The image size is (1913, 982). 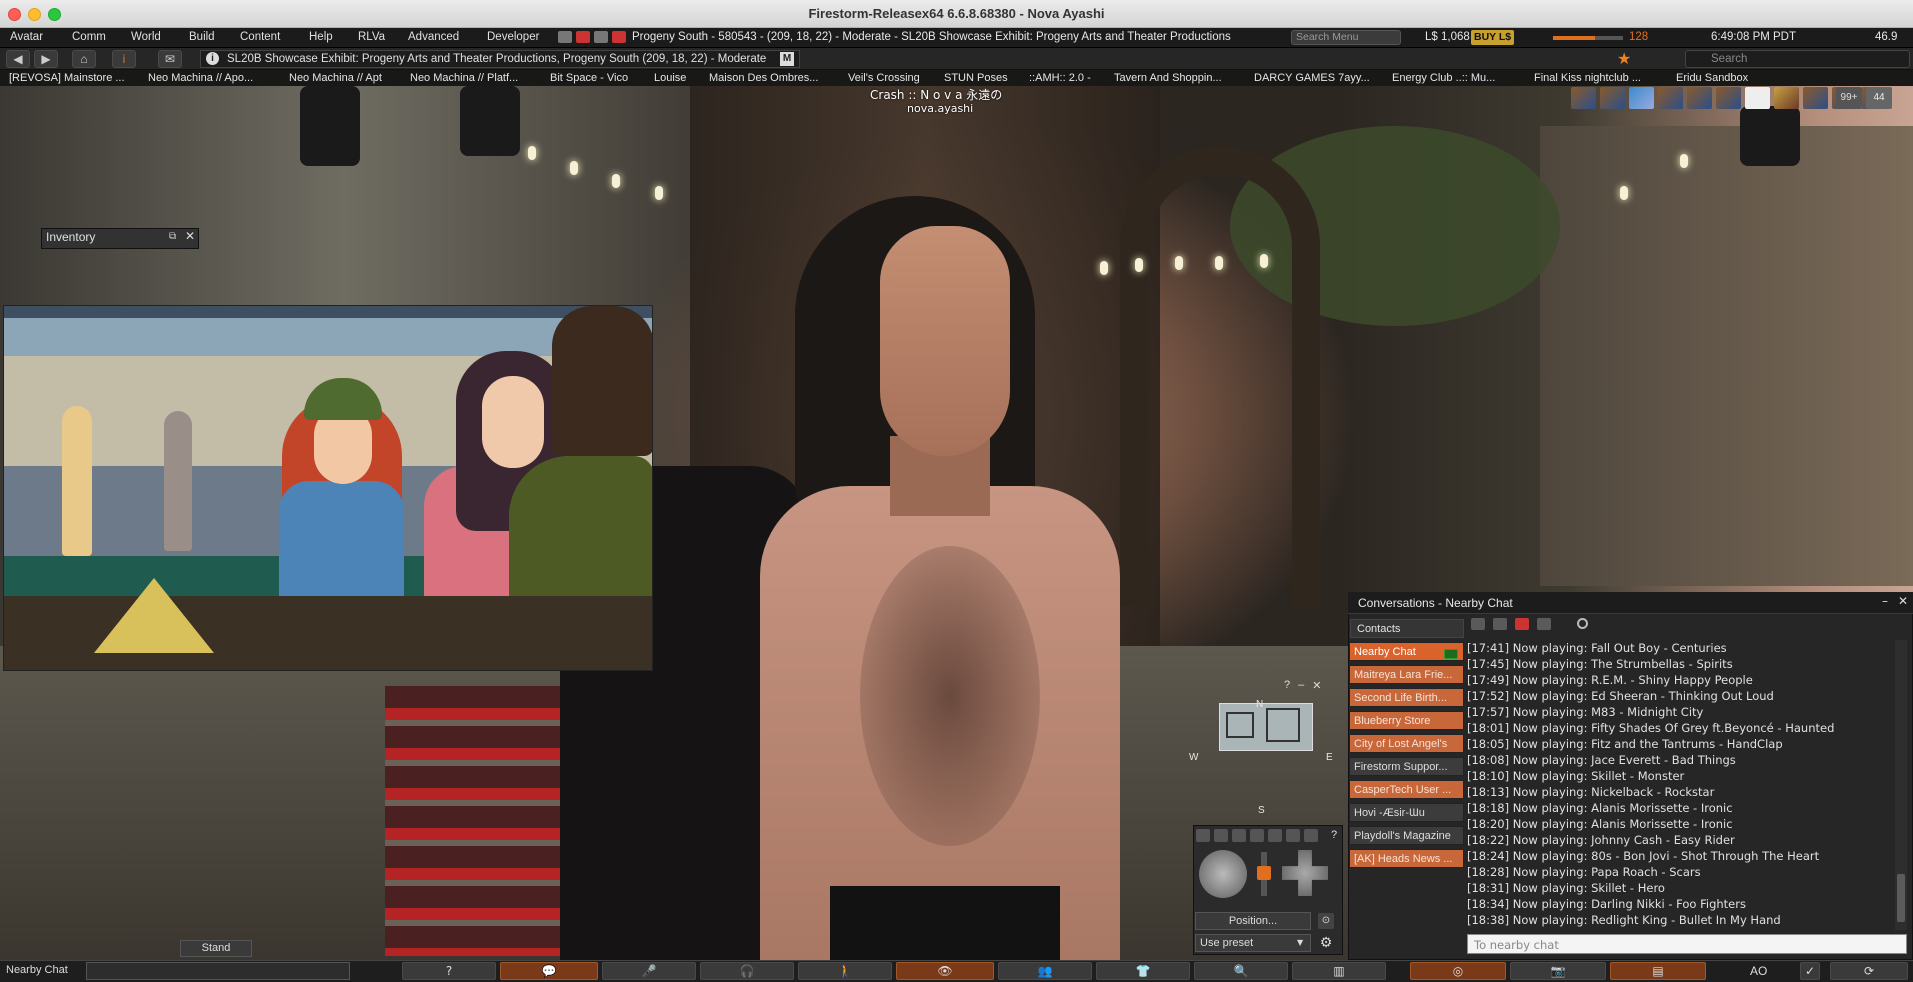 I want to click on chat-profile-icon, so click(x=1500, y=624).